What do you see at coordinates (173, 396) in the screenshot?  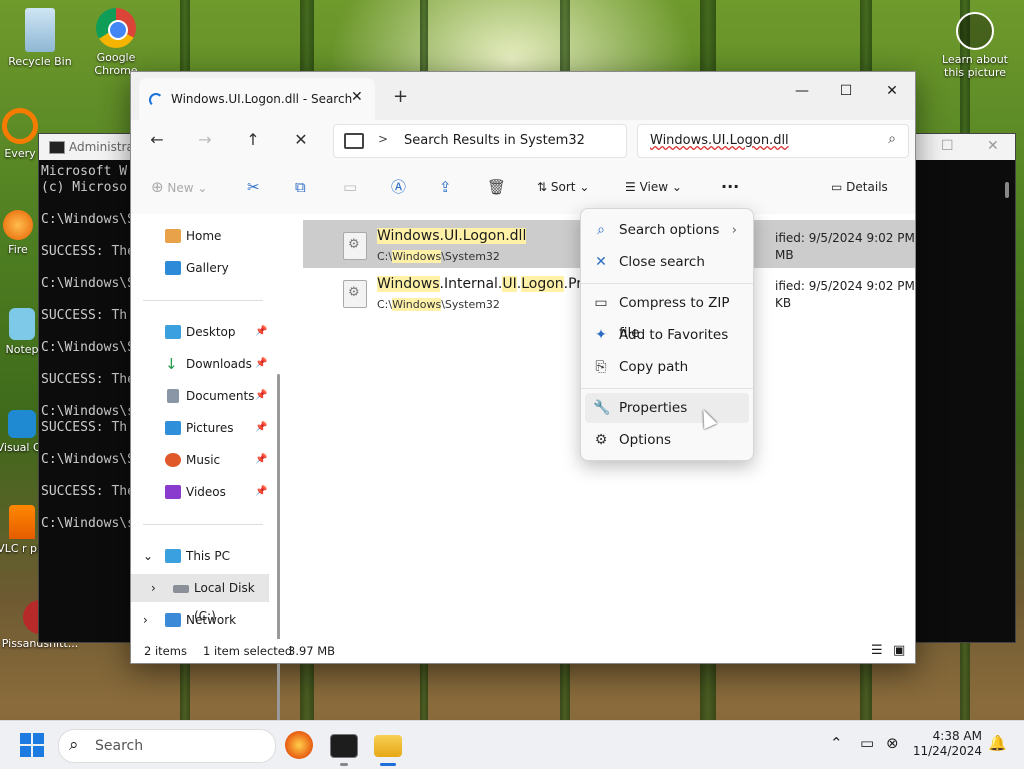 I see `document-icon` at bounding box center [173, 396].